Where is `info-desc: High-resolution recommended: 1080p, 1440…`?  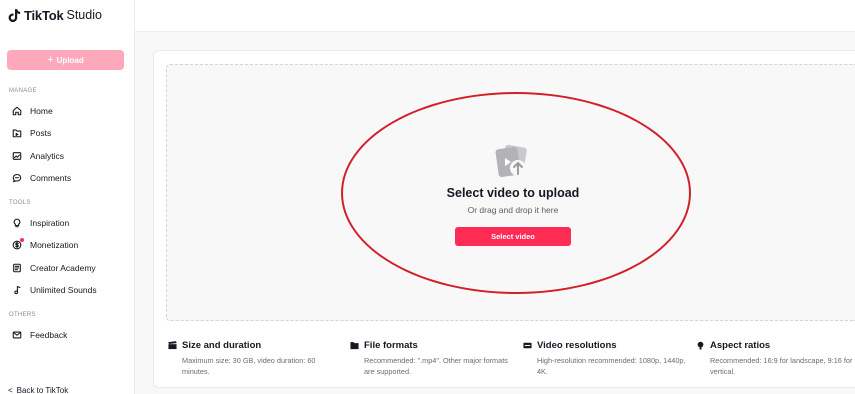 info-desc: High-resolution recommended: 1080p, 1440… is located at coordinates (611, 366).